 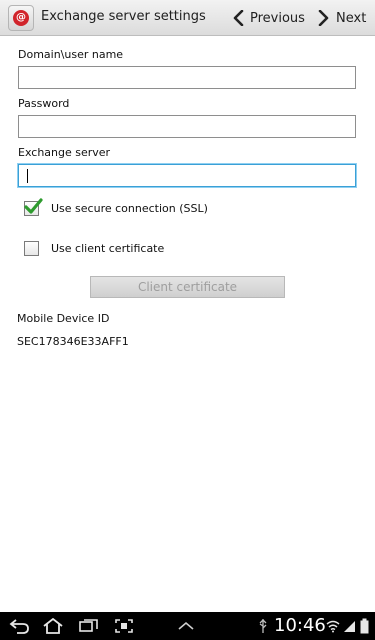 What do you see at coordinates (324, 18) in the screenshot?
I see `chevron-right-icon` at bounding box center [324, 18].